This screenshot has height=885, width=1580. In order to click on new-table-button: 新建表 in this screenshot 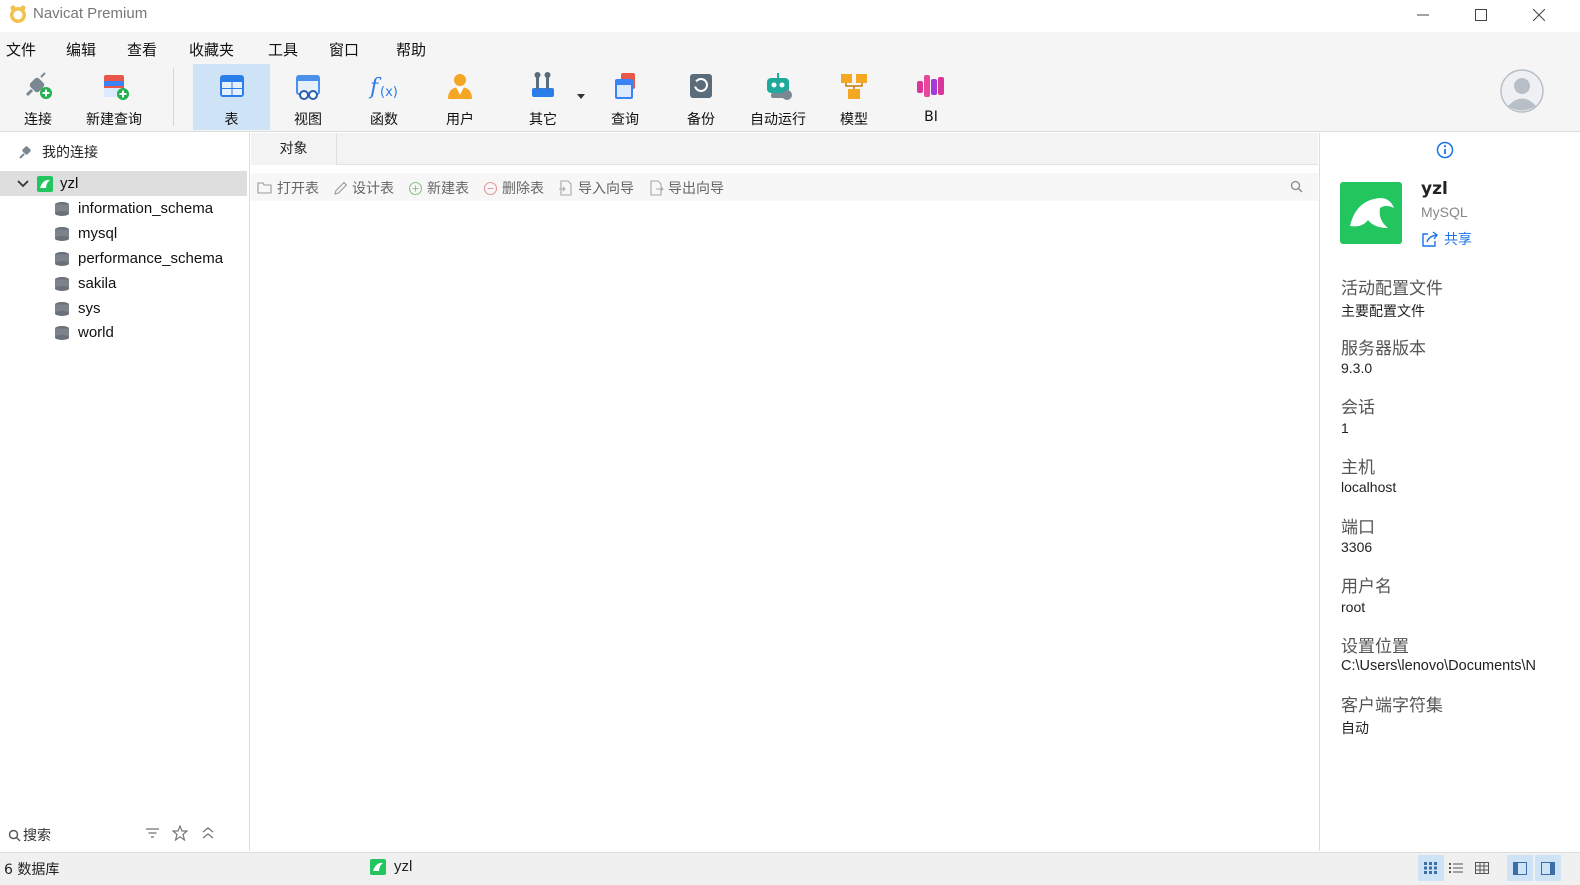, I will do `click(438, 188)`.